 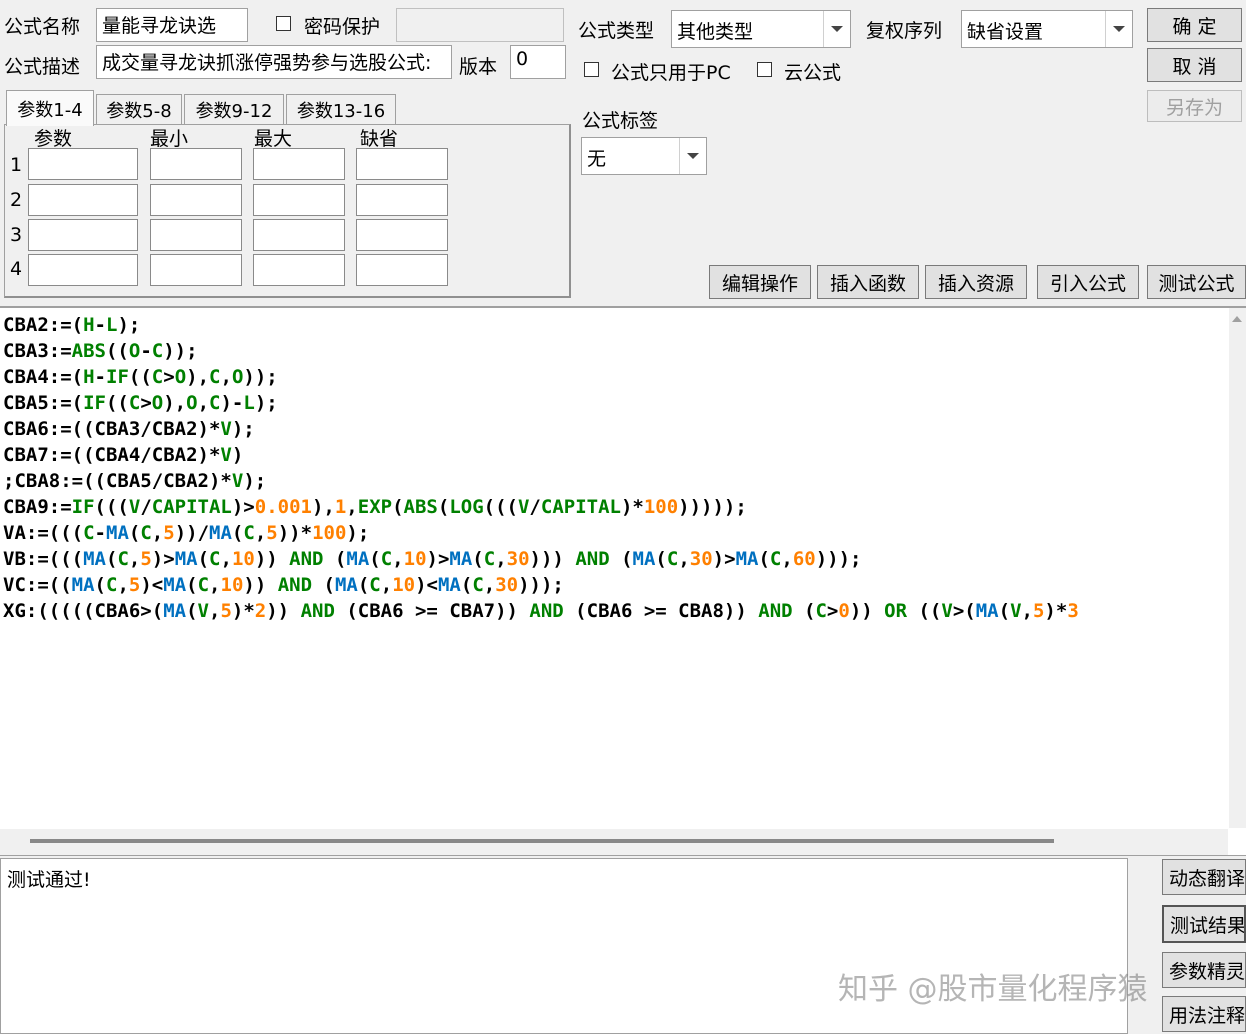 What do you see at coordinates (644, 156) in the screenshot?
I see `formula-tag-select: 无` at bounding box center [644, 156].